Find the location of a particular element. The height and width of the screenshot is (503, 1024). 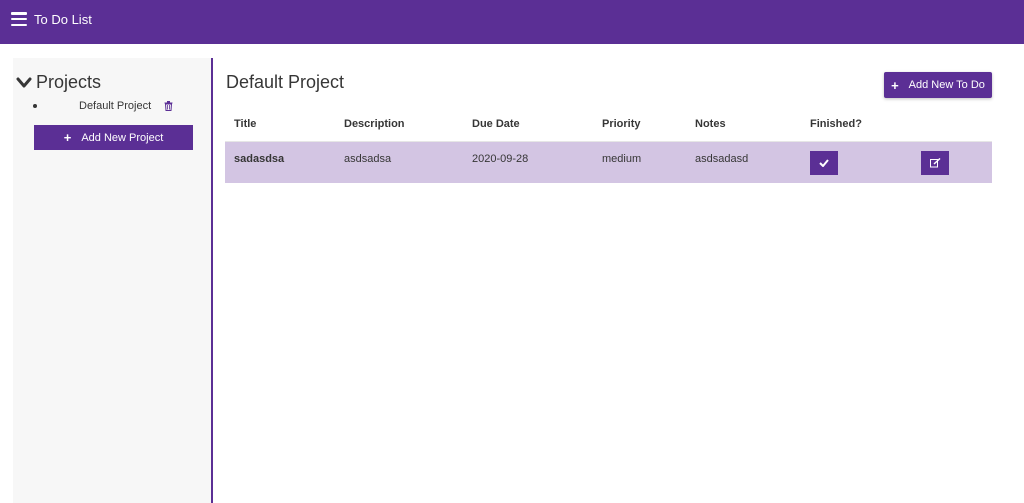

column-header-actions is located at coordinates (952, 125).